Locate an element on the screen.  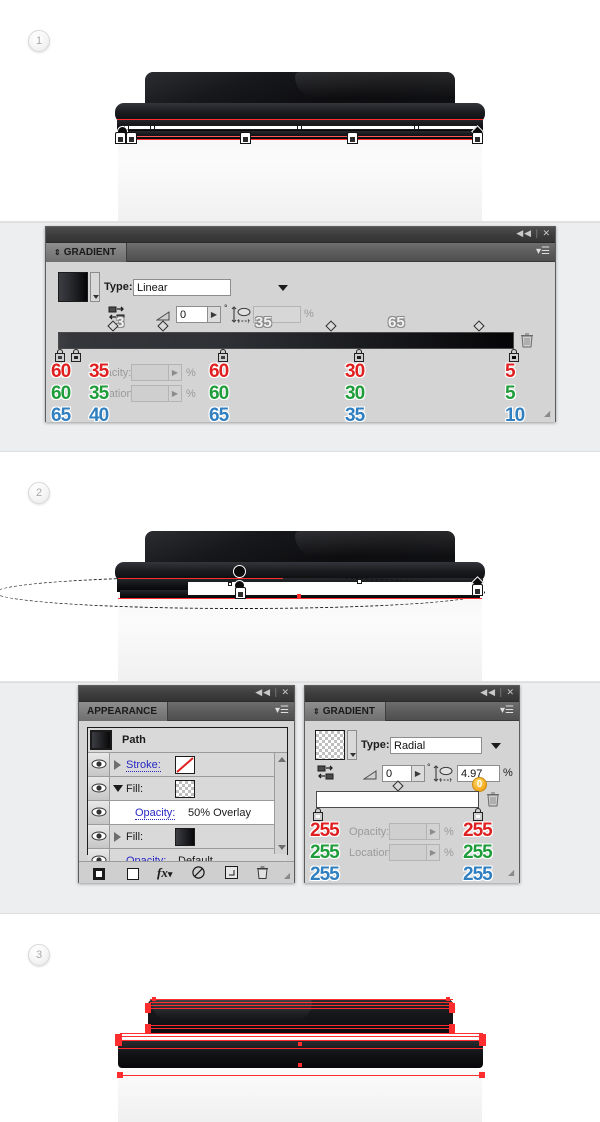
center-point-marker is located at coordinates (300, 1044).